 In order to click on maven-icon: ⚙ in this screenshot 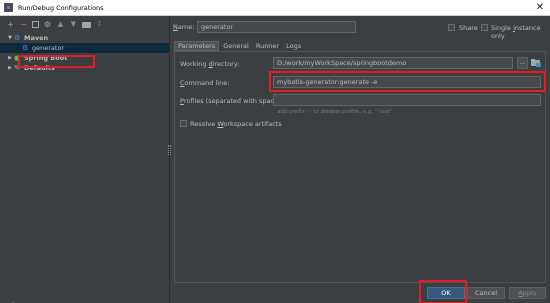, I will do `click(17, 37)`.